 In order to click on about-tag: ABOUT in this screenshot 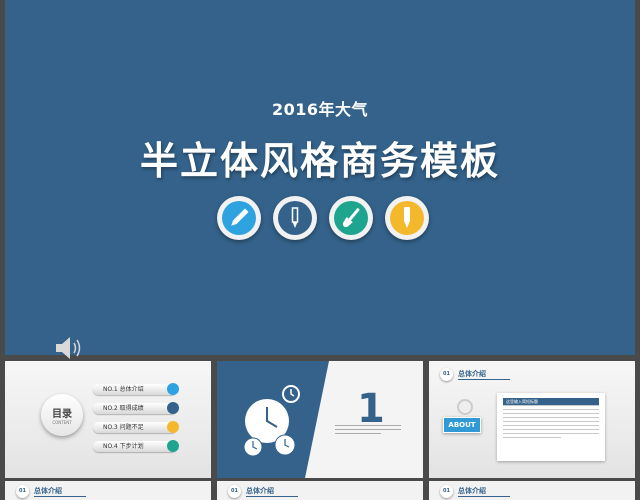, I will do `click(462, 425)`.